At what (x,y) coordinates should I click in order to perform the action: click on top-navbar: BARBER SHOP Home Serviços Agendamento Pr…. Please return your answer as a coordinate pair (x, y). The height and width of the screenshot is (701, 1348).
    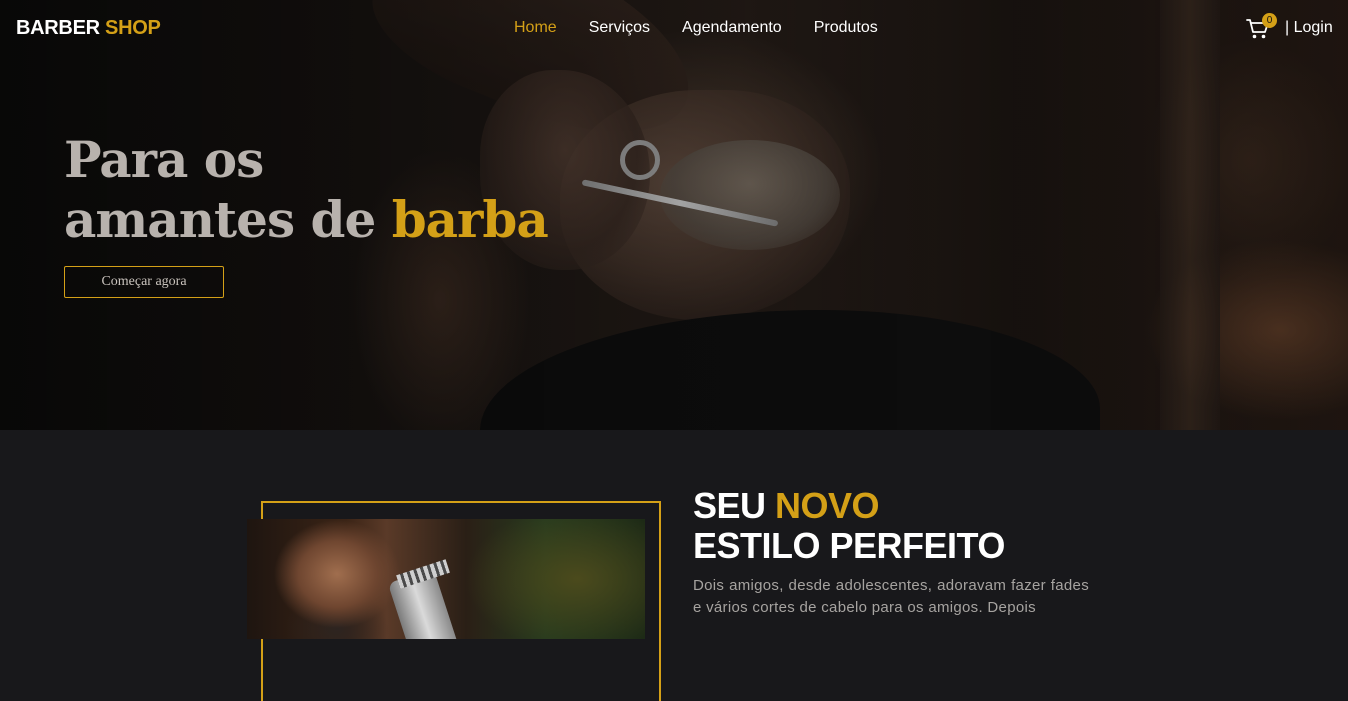
    Looking at the image, I should click on (674, 28).